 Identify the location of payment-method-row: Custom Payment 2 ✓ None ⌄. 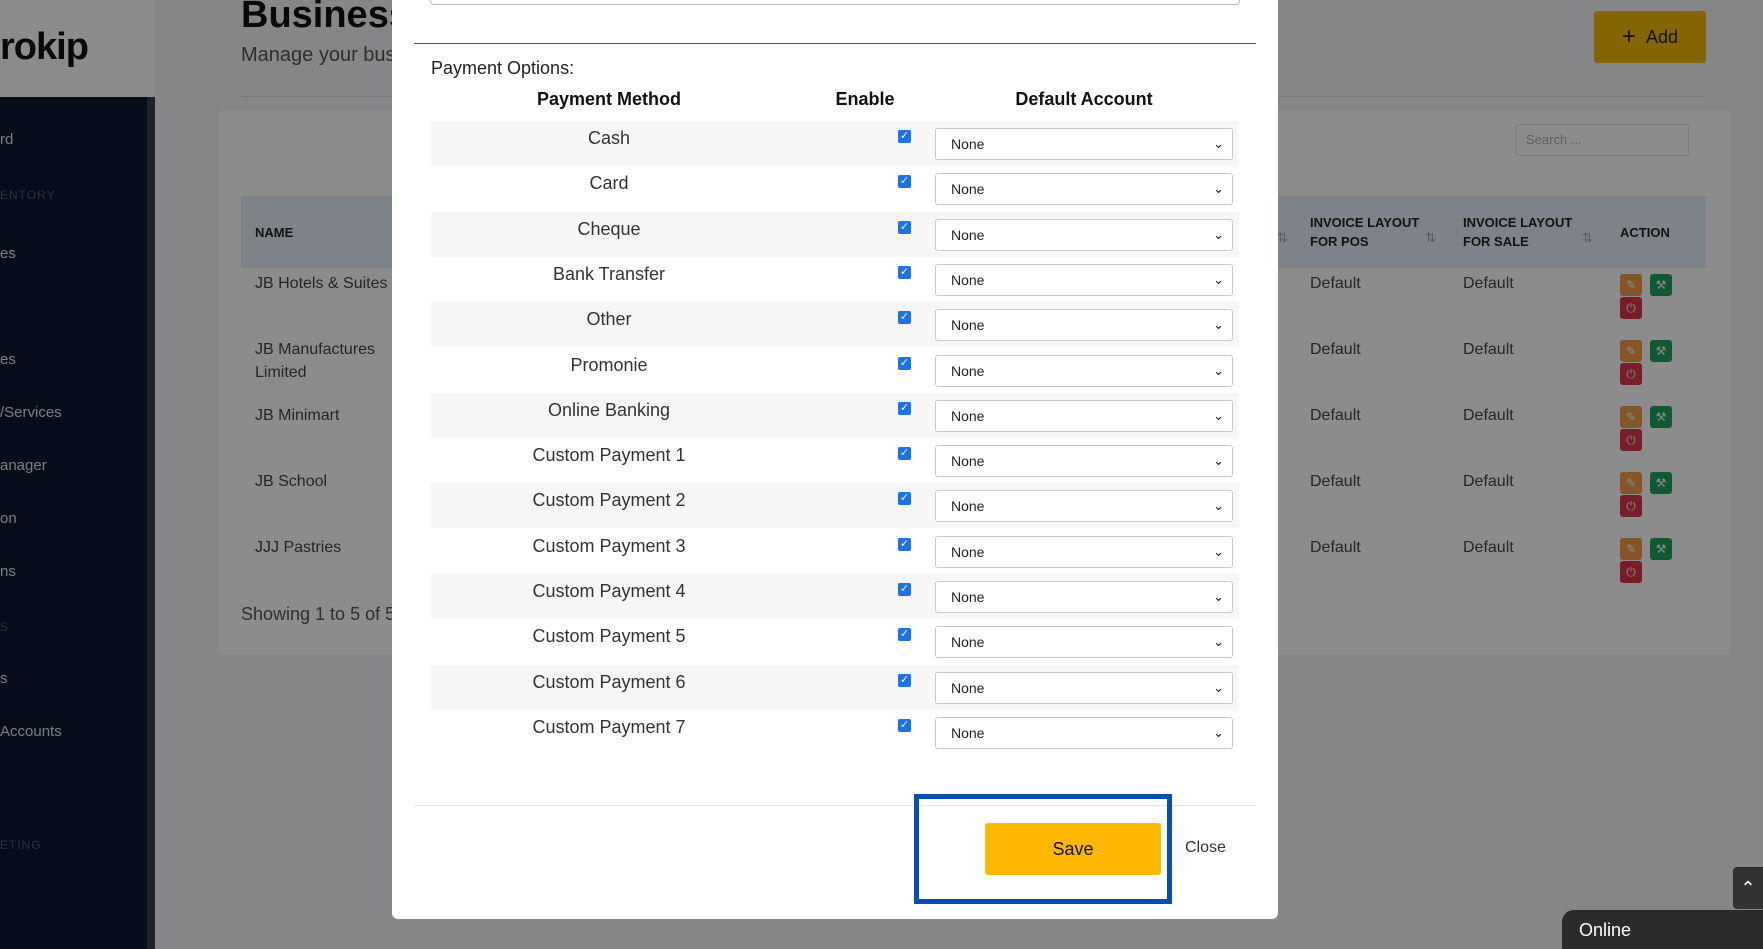
(835, 505).